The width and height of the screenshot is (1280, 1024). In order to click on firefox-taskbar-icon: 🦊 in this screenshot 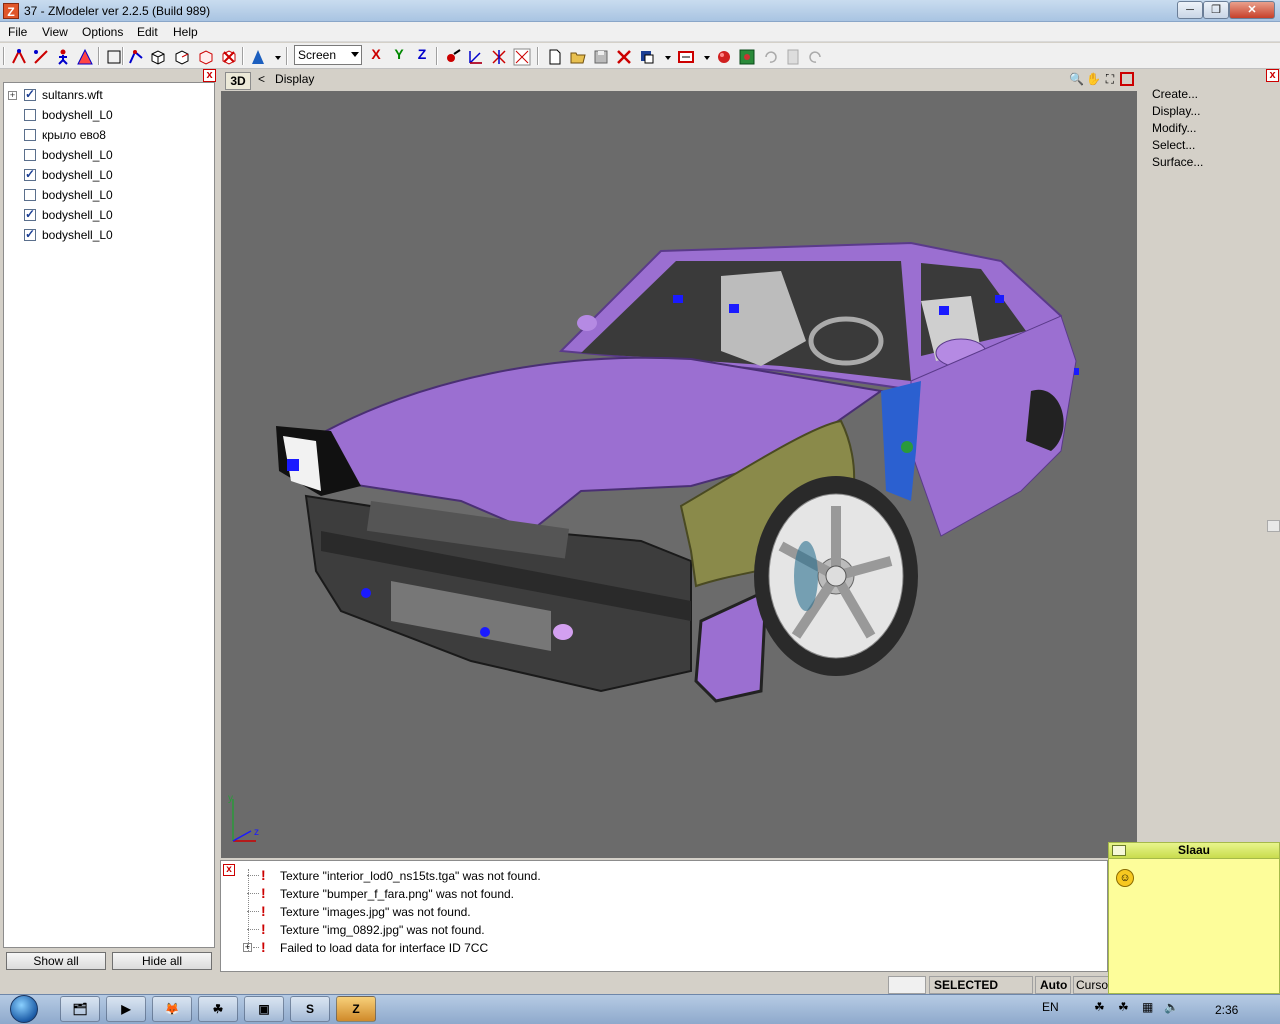, I will do `click(172, 1009)`.